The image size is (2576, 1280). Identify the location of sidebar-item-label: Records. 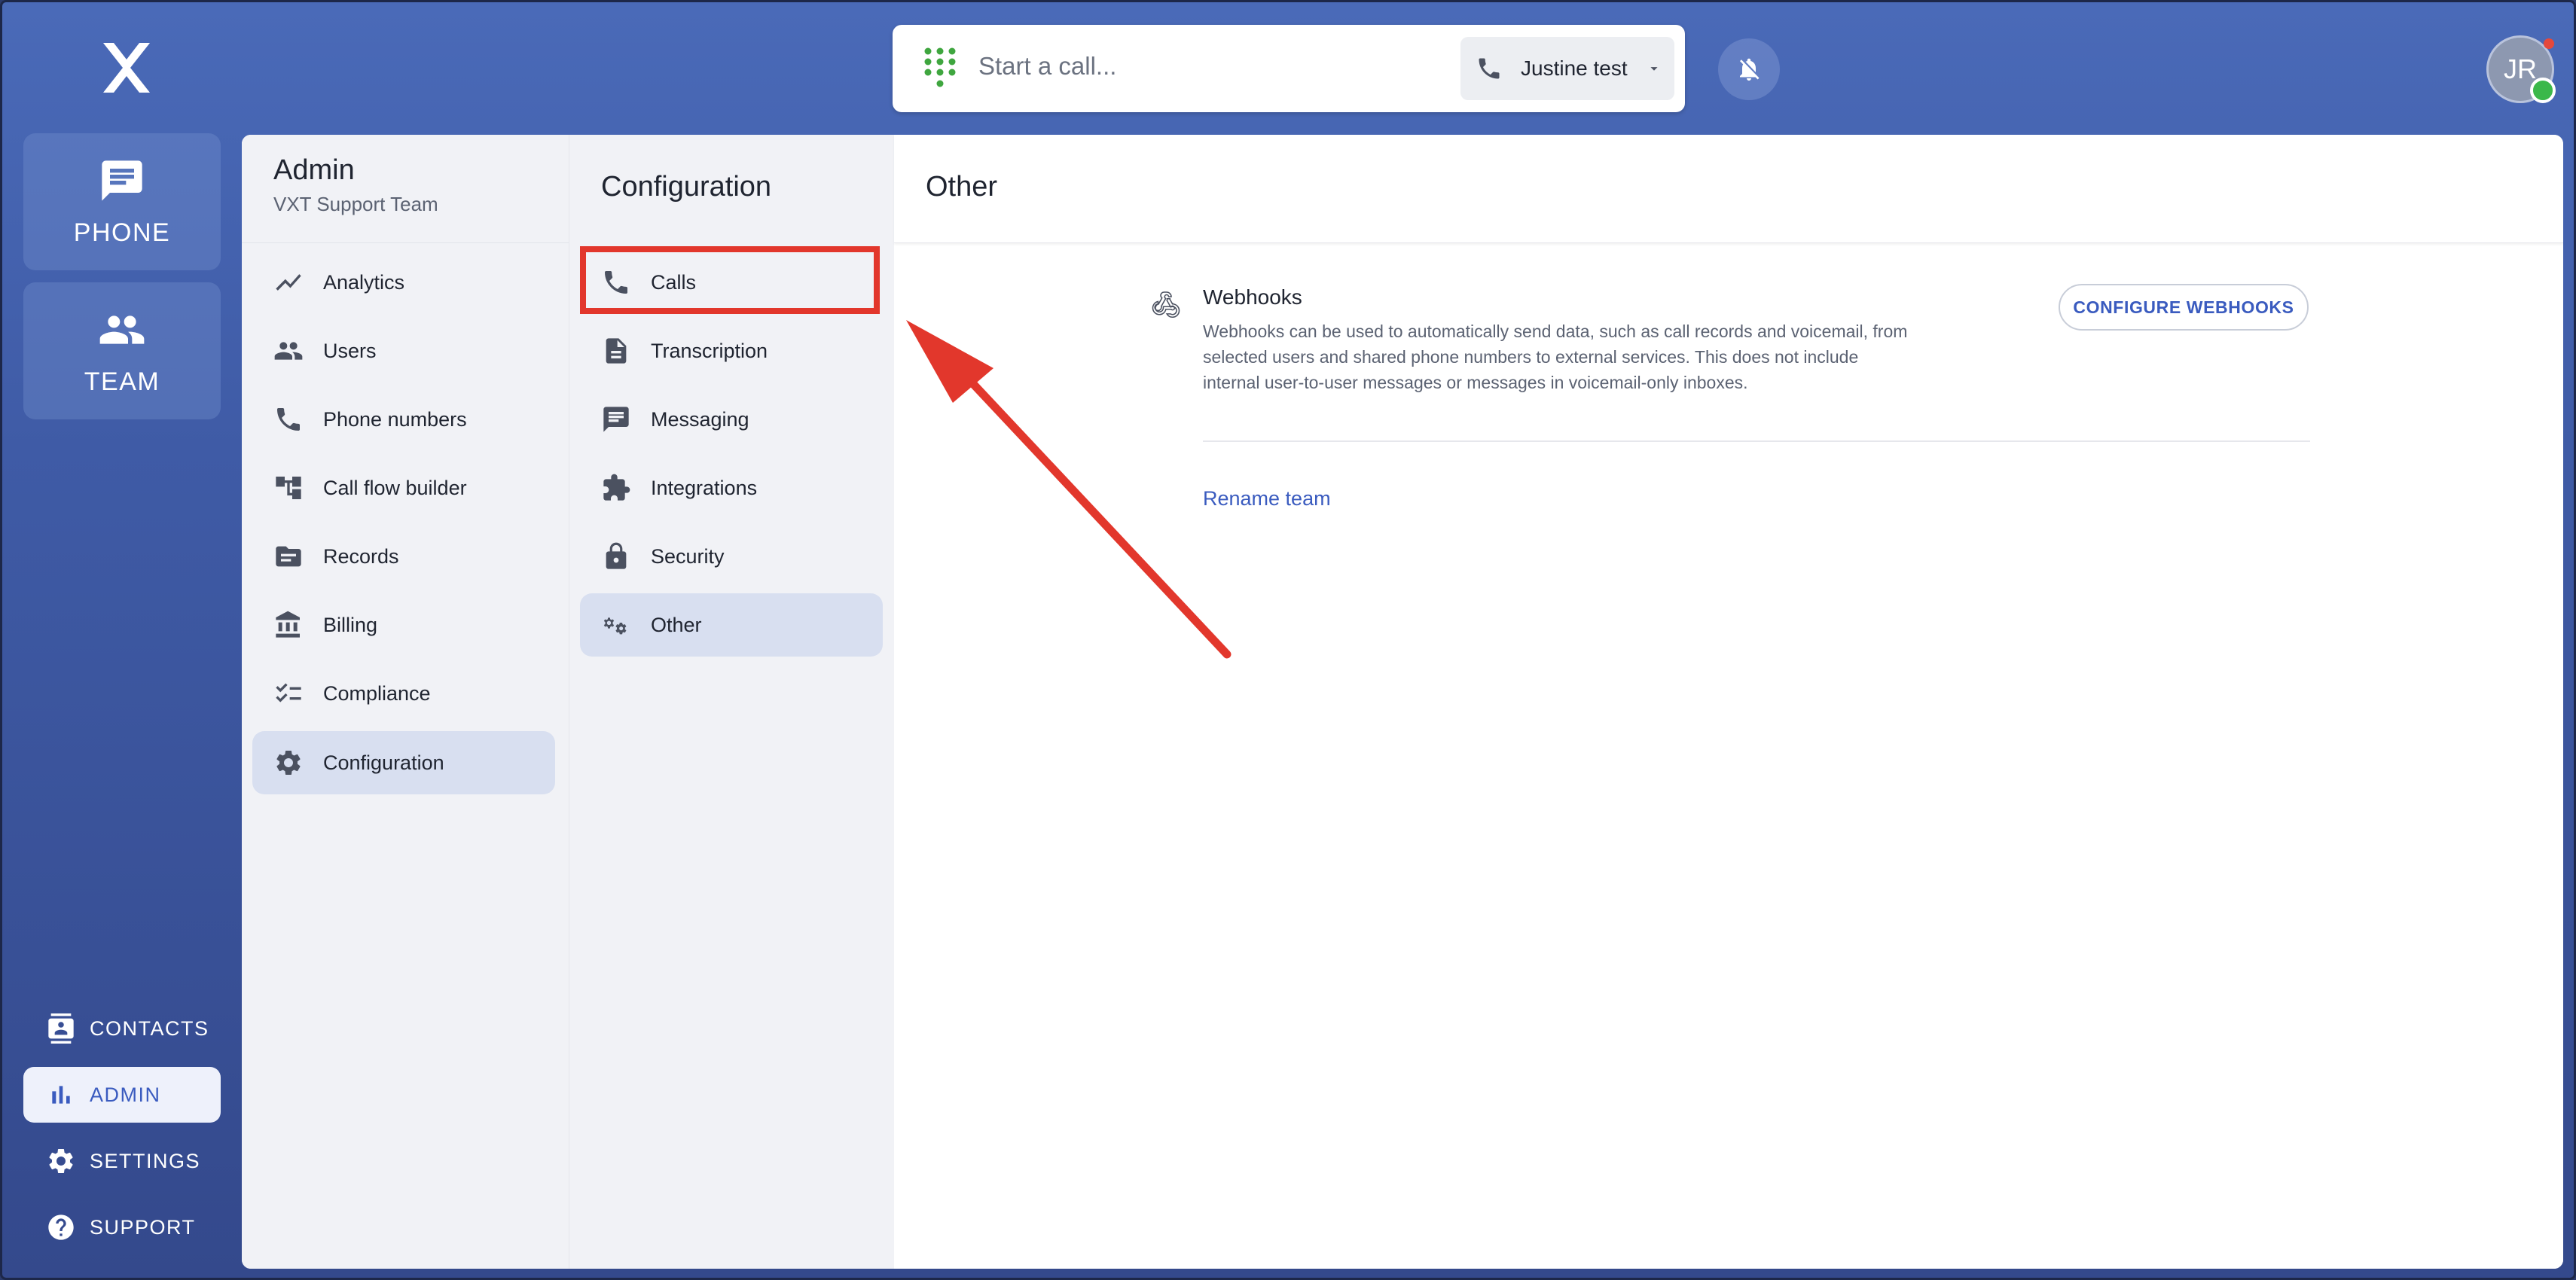
(361, 556).